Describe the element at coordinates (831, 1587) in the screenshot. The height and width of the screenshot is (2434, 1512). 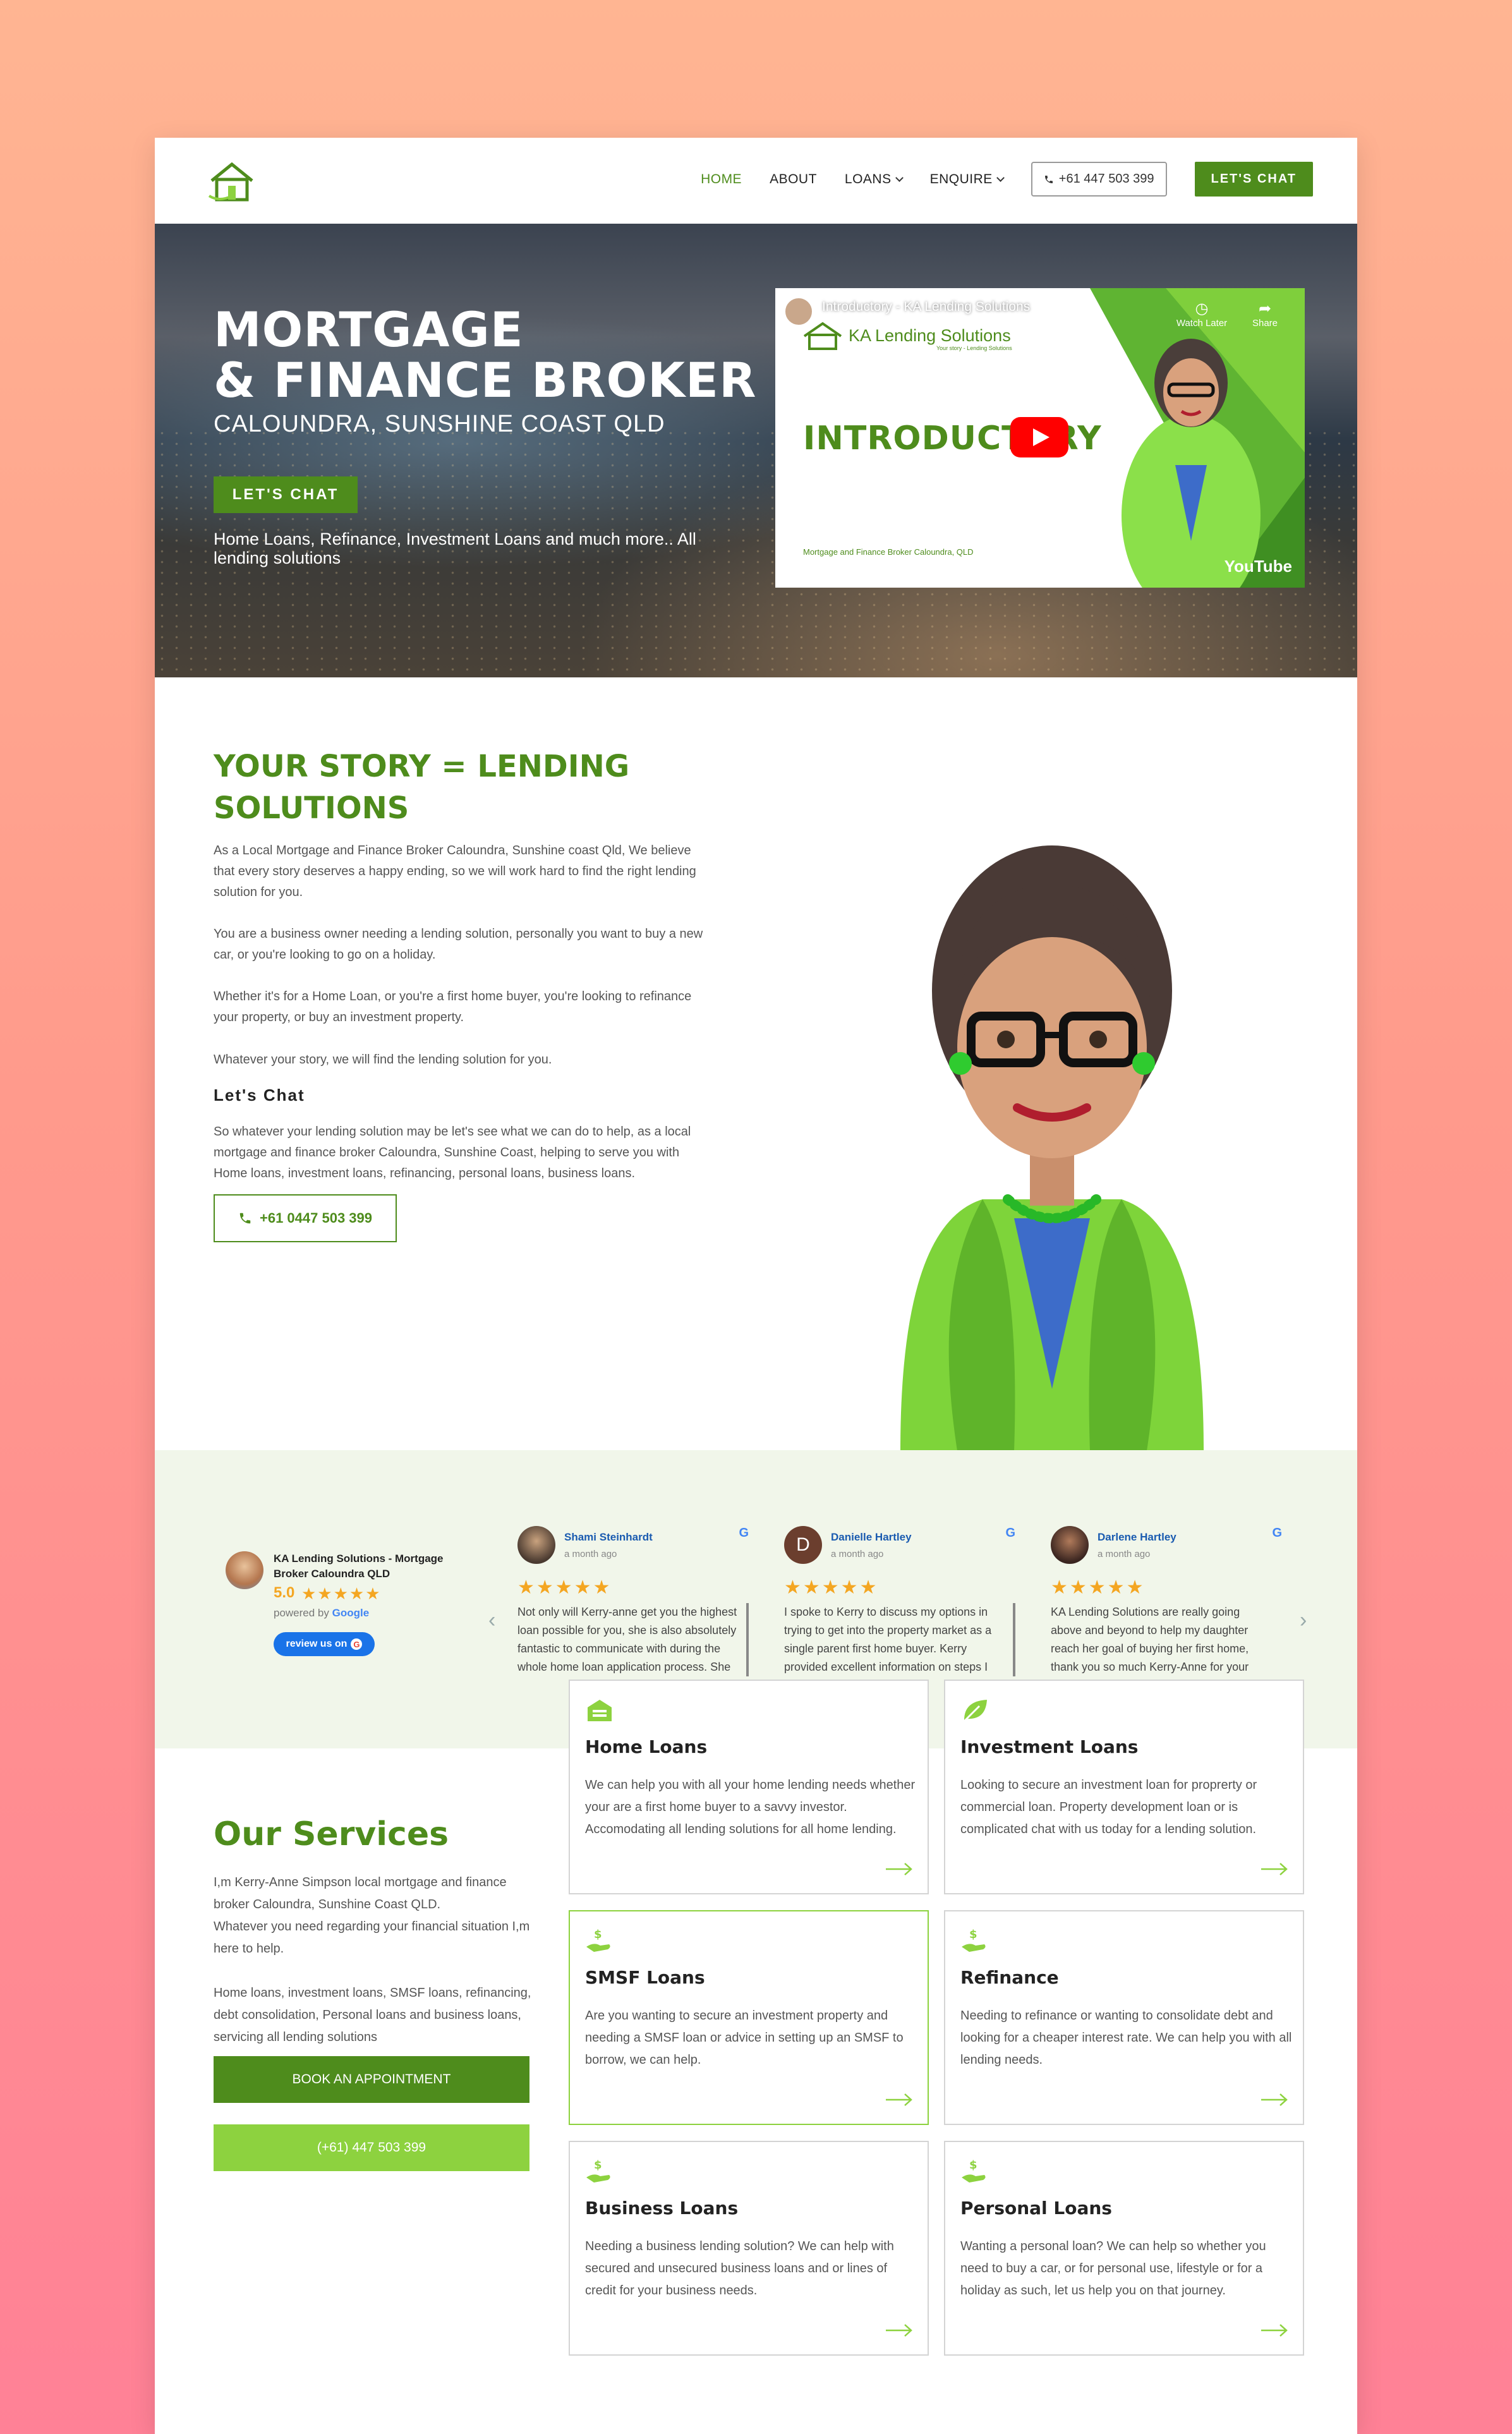
I see `review-stars-icon: ★★★★★` at that location.